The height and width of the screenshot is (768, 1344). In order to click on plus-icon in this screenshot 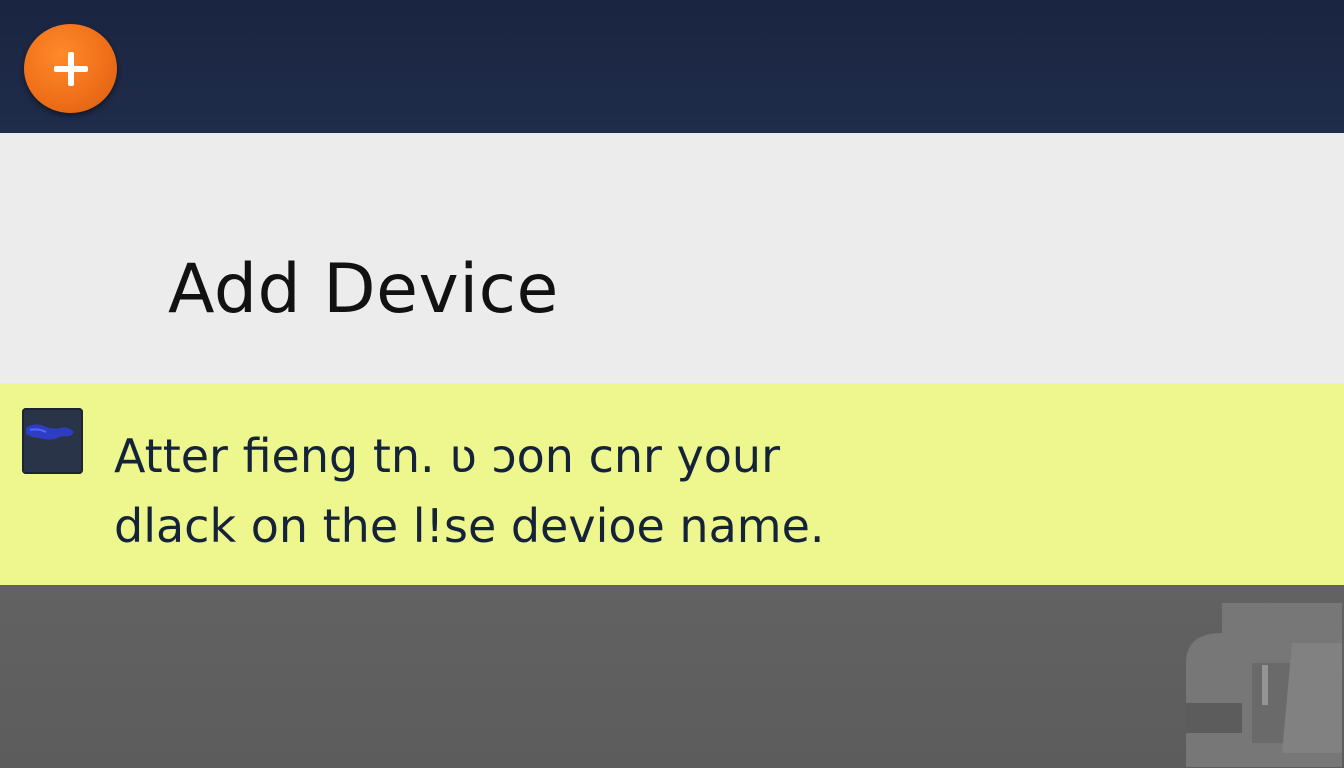, I will do `click(70, 68)`.